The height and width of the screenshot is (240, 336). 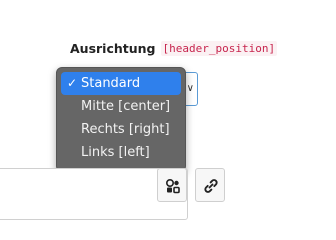 I want to click on field-label-key: [header_position], so click(x=219, y=48).